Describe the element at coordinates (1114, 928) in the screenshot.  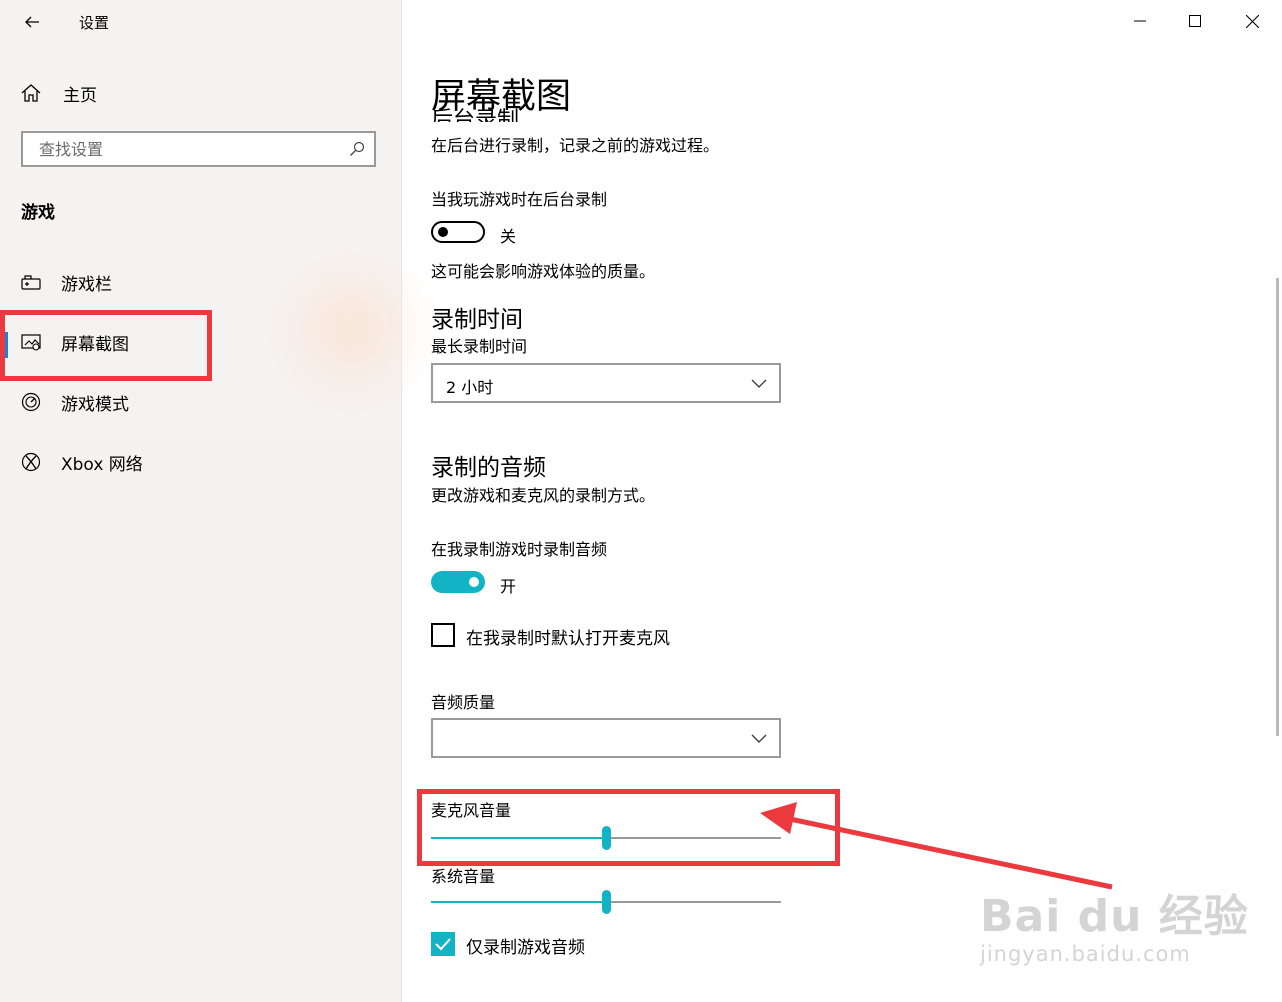
I see `watermark: Bai du 经验 jingyan.baidu.com` at that location.